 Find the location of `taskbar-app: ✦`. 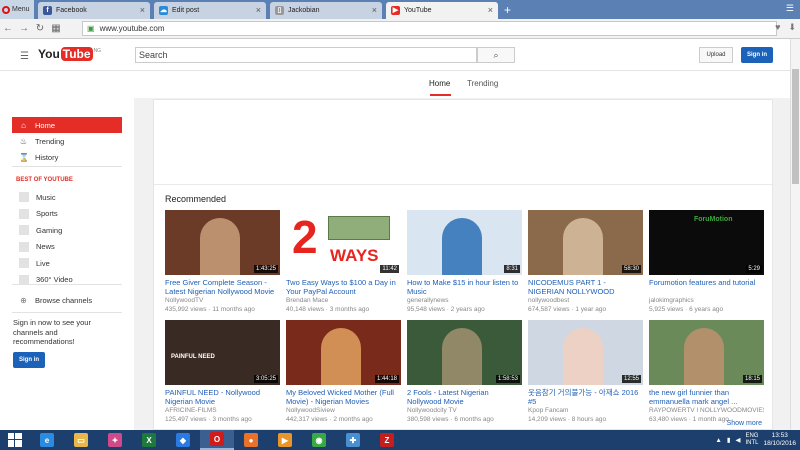

taskbar-app: ✦ is located at coordinates (115, 440).